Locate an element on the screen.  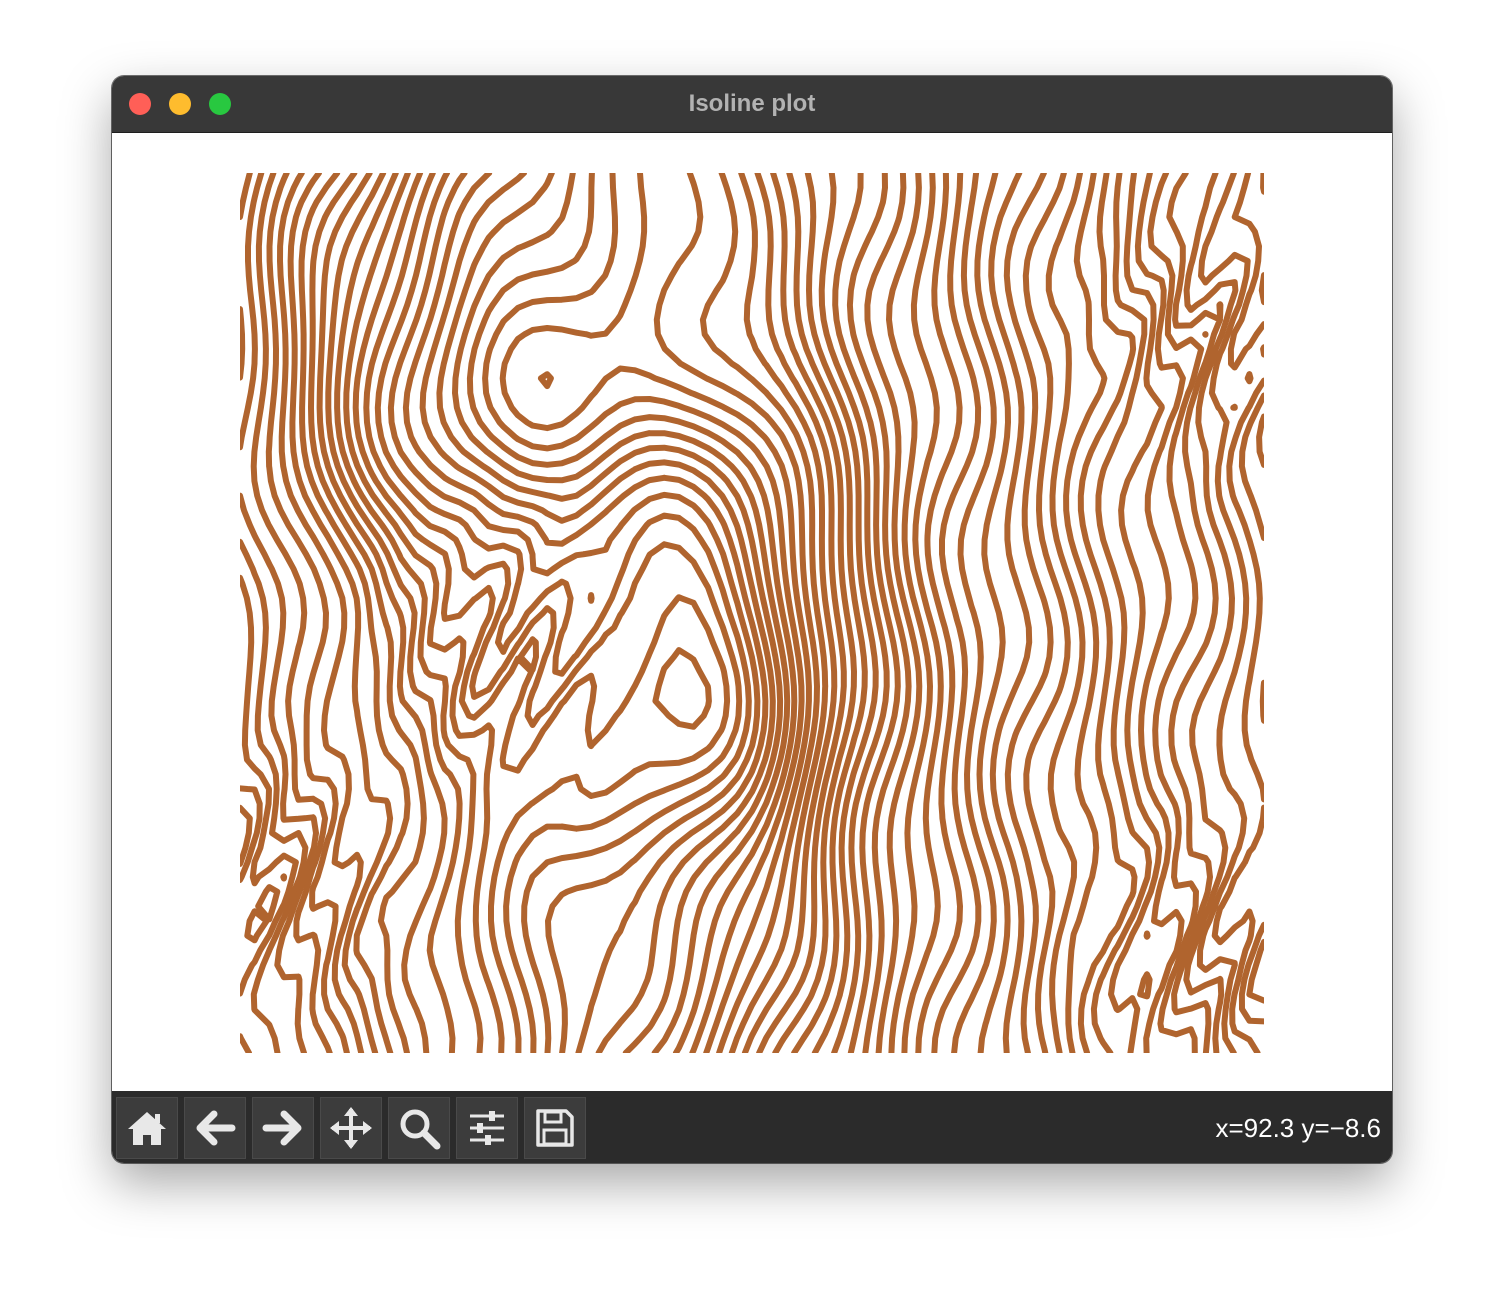
window-title: Isoline plot is located at coordinates (752, 103).